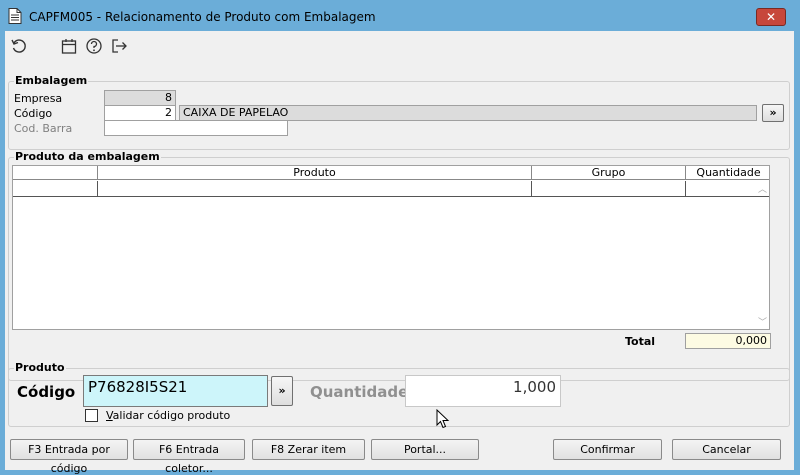  Describe the element at coordinates (40, 367) in the screenshot. I see `produto-legend: Produto` at that location.